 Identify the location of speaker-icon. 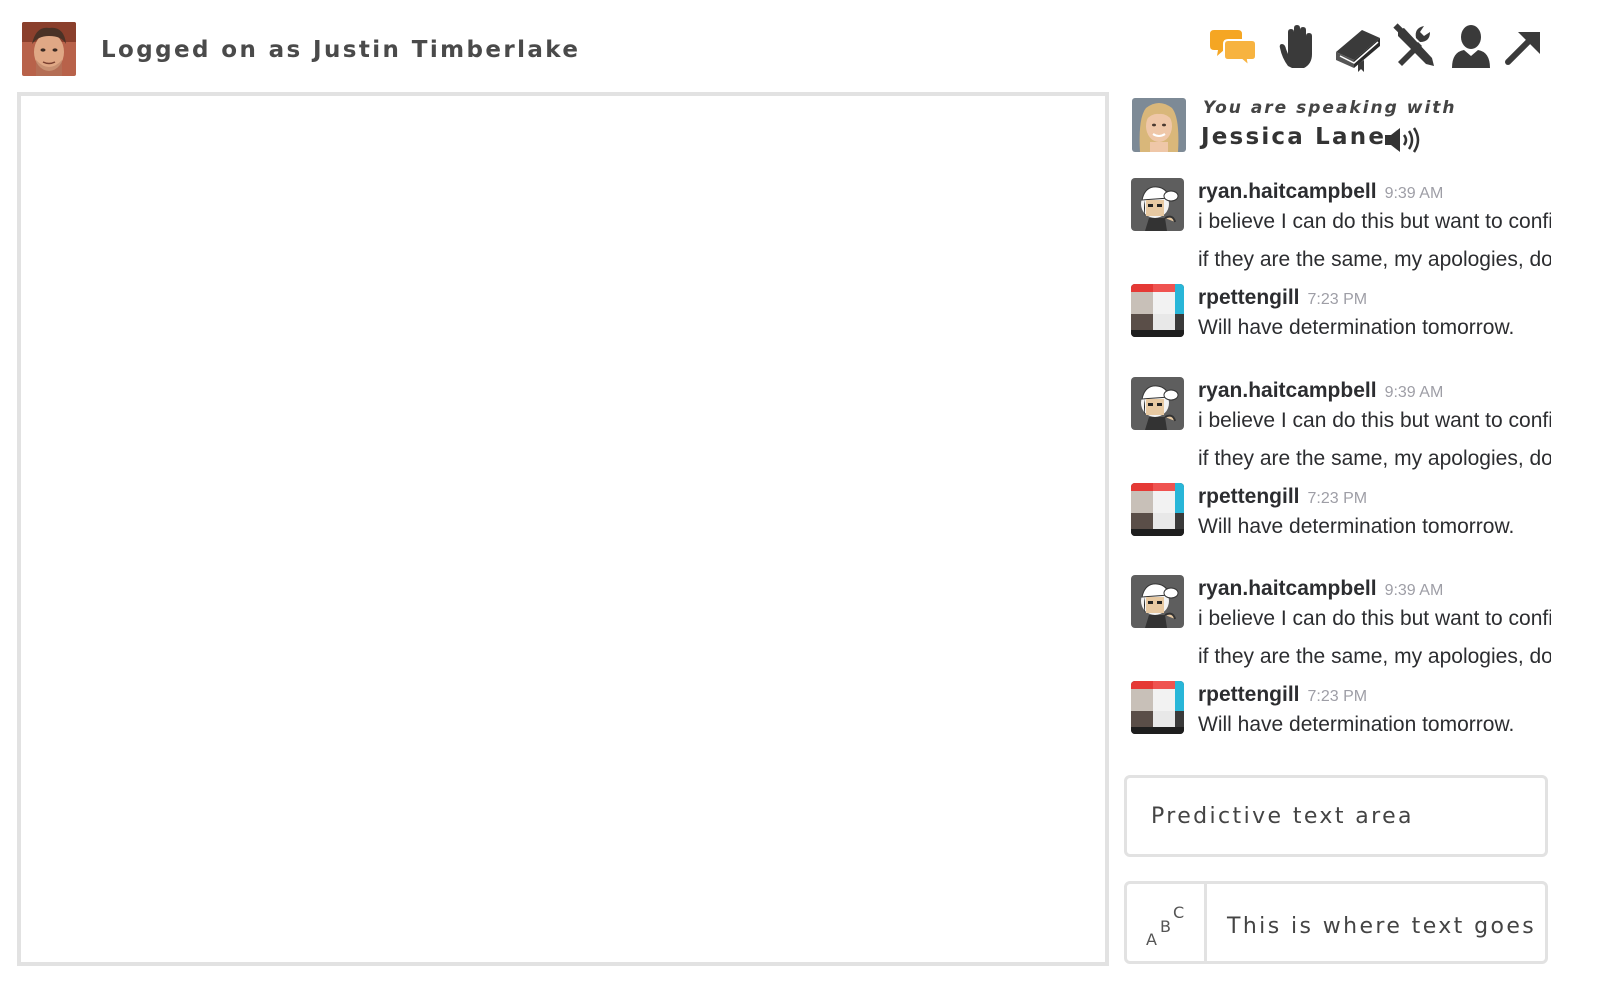
(1403, 140).